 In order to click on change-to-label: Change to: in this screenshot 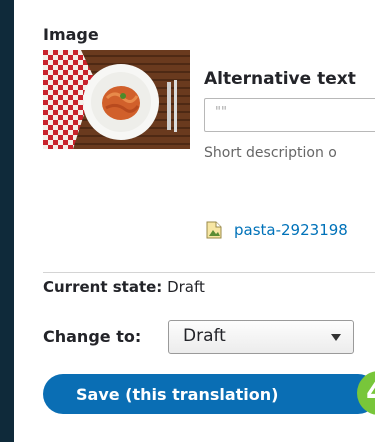, I will do `click(92, 336)`.